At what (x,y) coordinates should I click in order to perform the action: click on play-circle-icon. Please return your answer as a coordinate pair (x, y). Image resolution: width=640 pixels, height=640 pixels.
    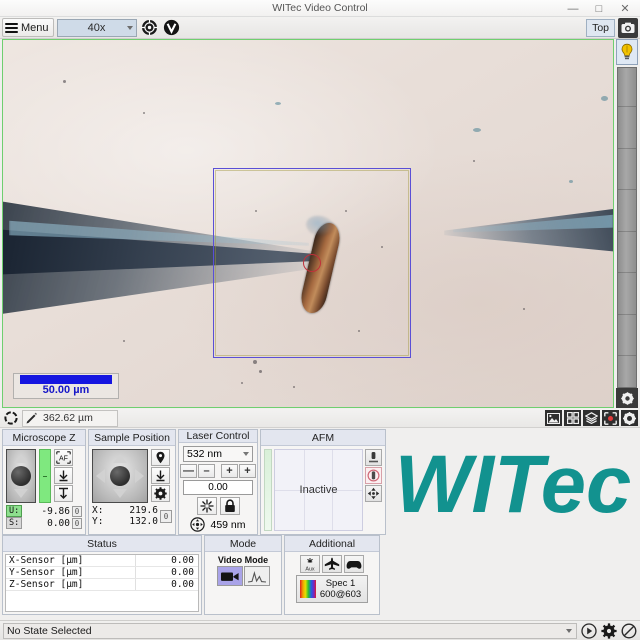
    Looking at the image, I should click on (588, 630).